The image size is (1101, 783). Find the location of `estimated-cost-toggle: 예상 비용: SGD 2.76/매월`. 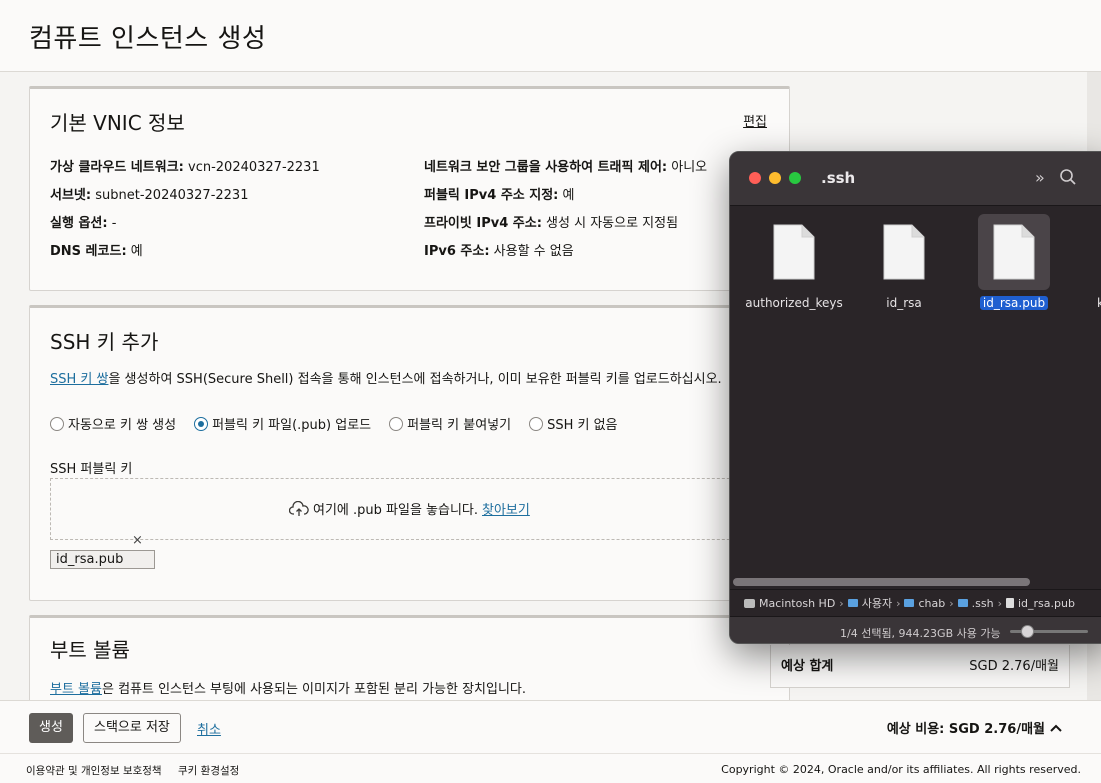

estimated-cost-toggle: 예상 비용: SGD 2.76/매월 is located at coordinates (975, 727).